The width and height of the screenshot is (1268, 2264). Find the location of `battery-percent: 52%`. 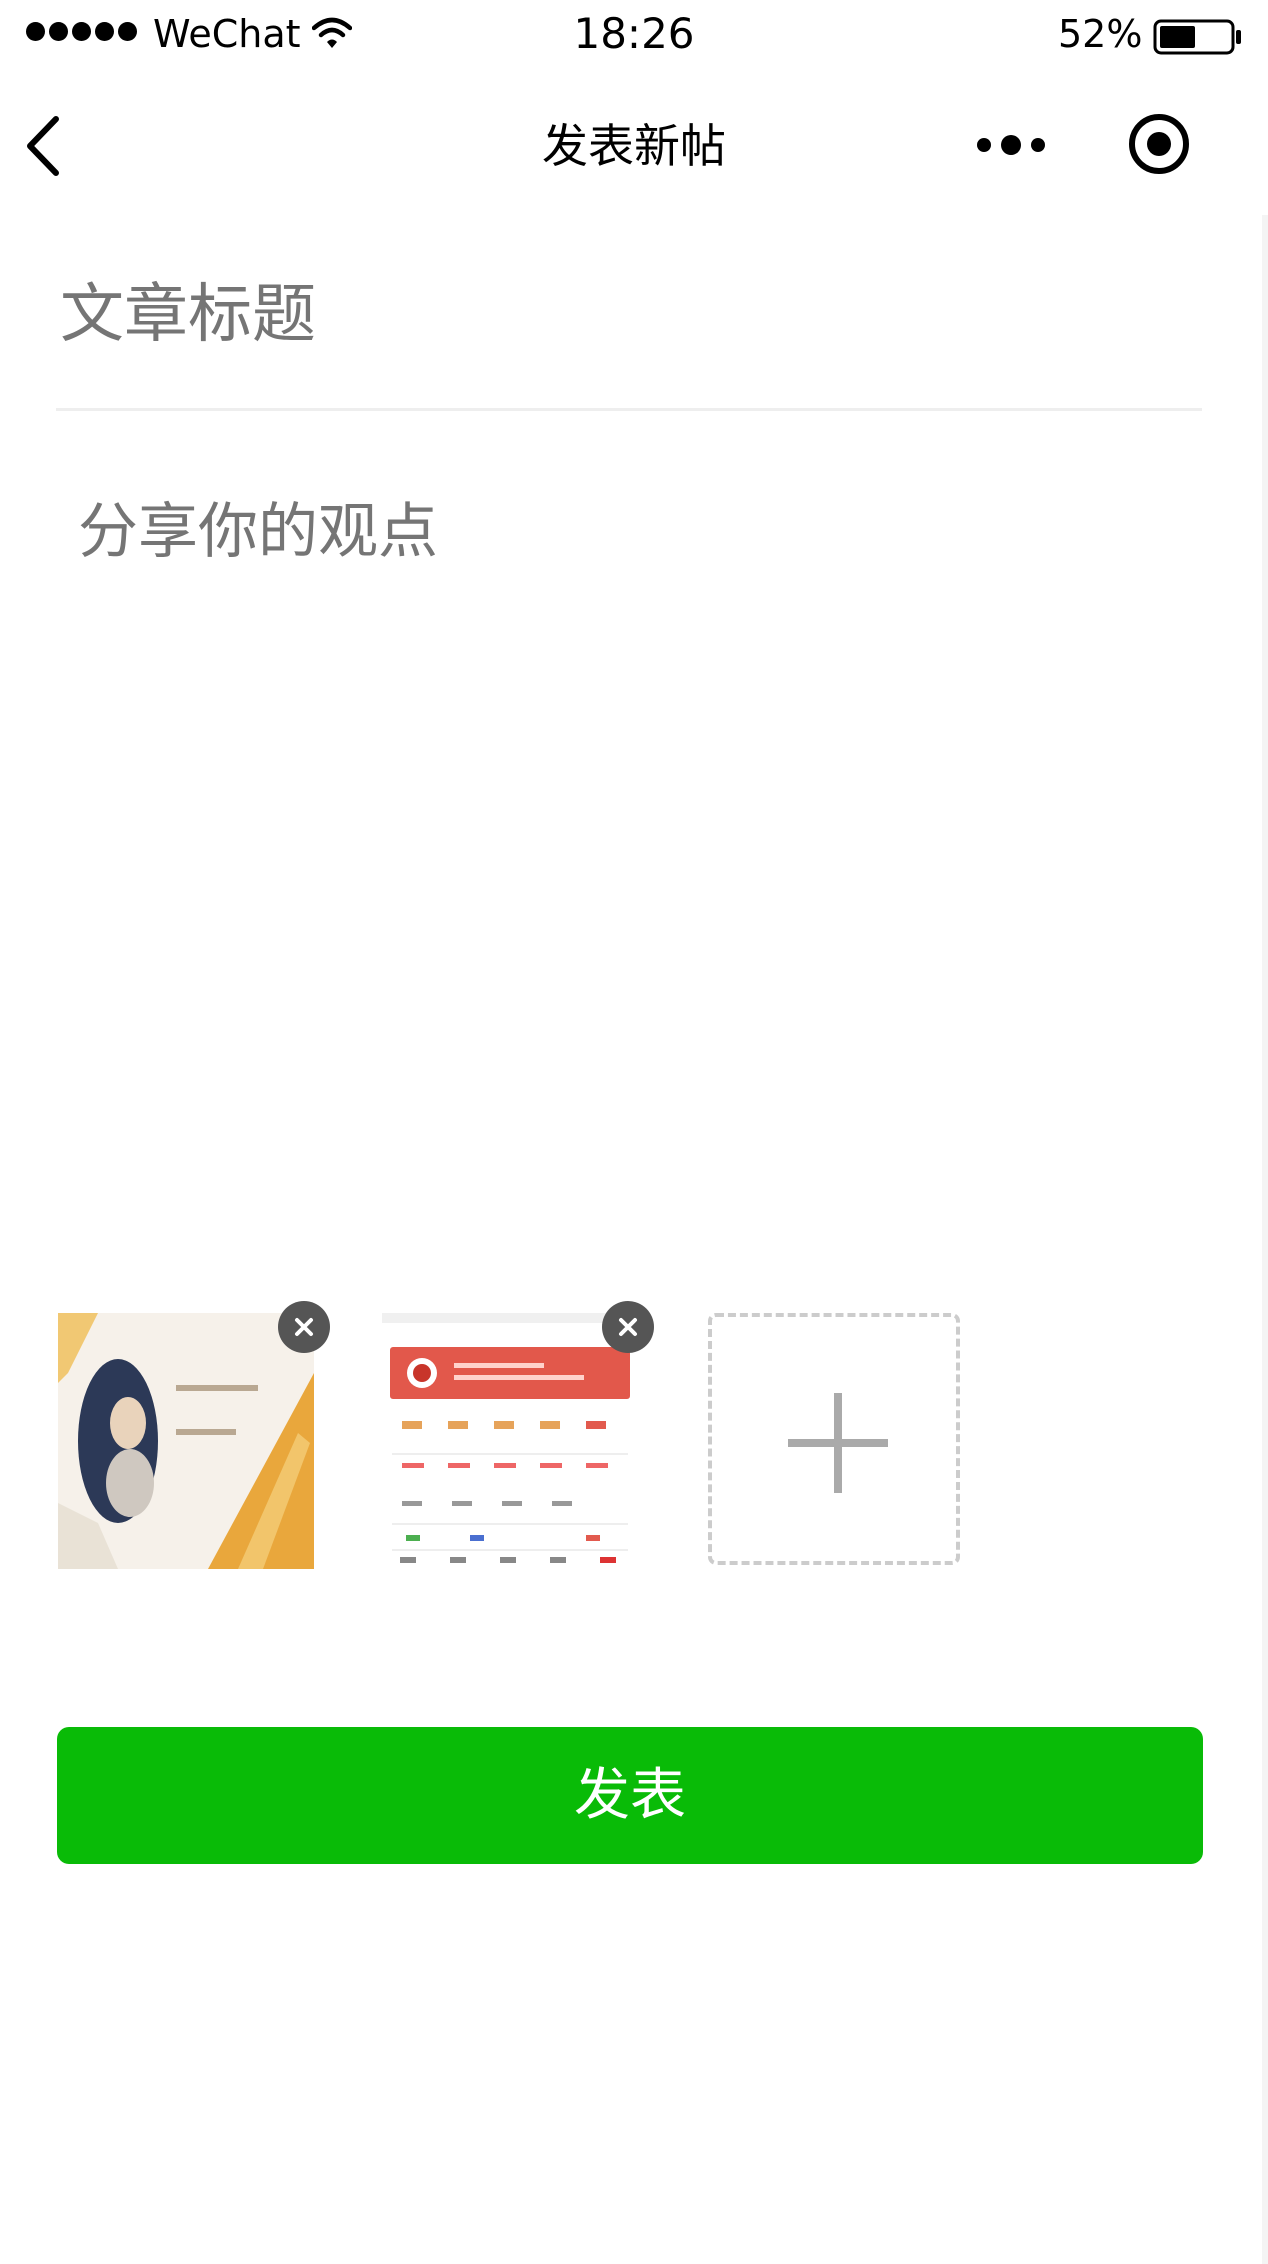

battery-percent: 52% is located at coordinates (1100, 34).